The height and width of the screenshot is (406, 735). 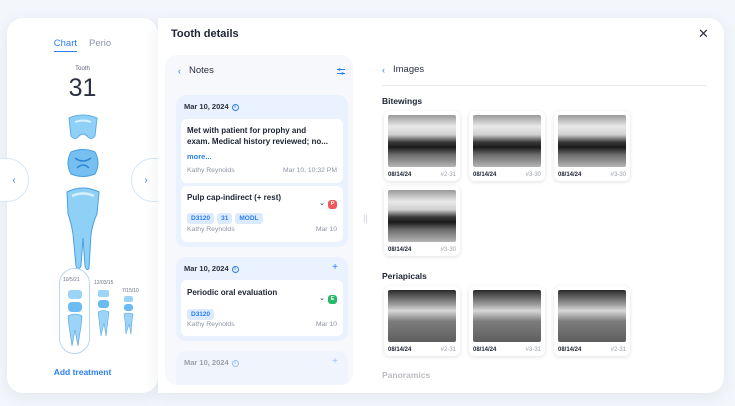 I want to click on images-header: ‹ Images, so click(x=403, y=69).